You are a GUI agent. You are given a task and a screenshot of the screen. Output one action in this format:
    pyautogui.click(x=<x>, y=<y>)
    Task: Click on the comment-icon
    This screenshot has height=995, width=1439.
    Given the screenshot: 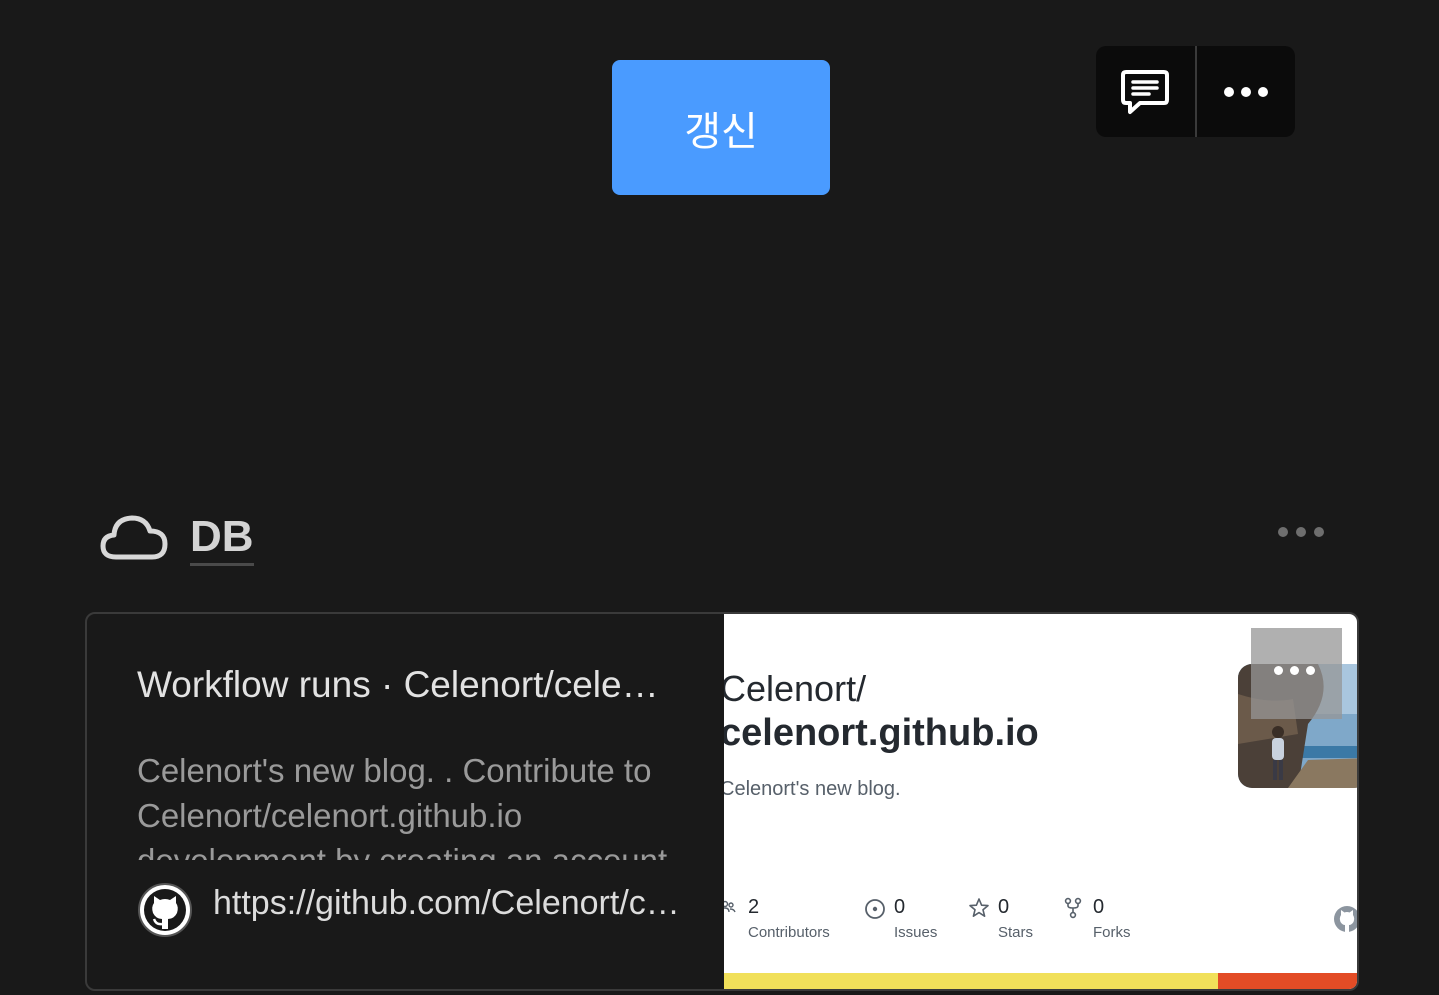 What is the action you would take?
    pyautogui.click(x=1145, y=91)
    